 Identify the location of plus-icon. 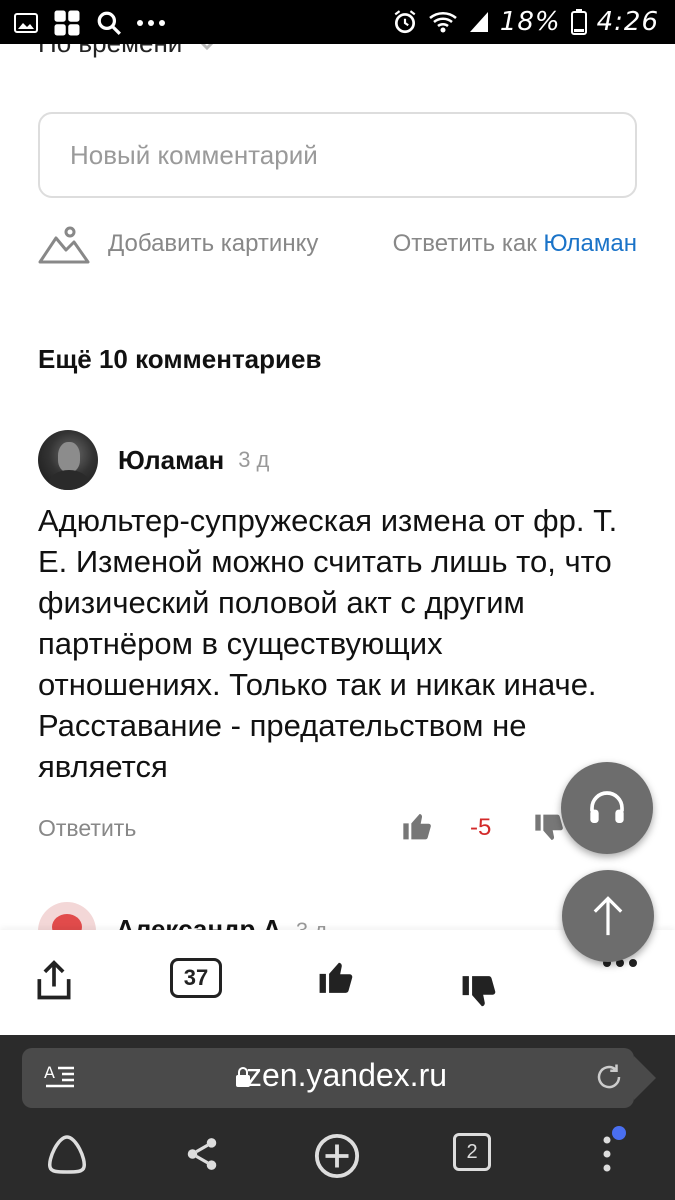
(337, 1156).